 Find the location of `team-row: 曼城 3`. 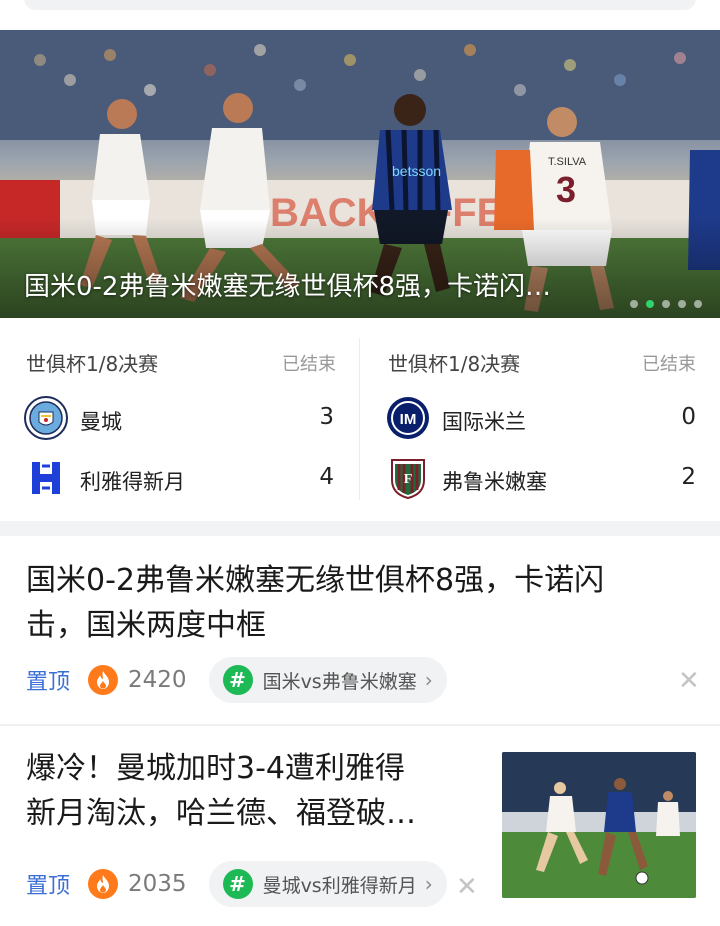

team-row: 曼城 3 is located at coordinates (179, 419).